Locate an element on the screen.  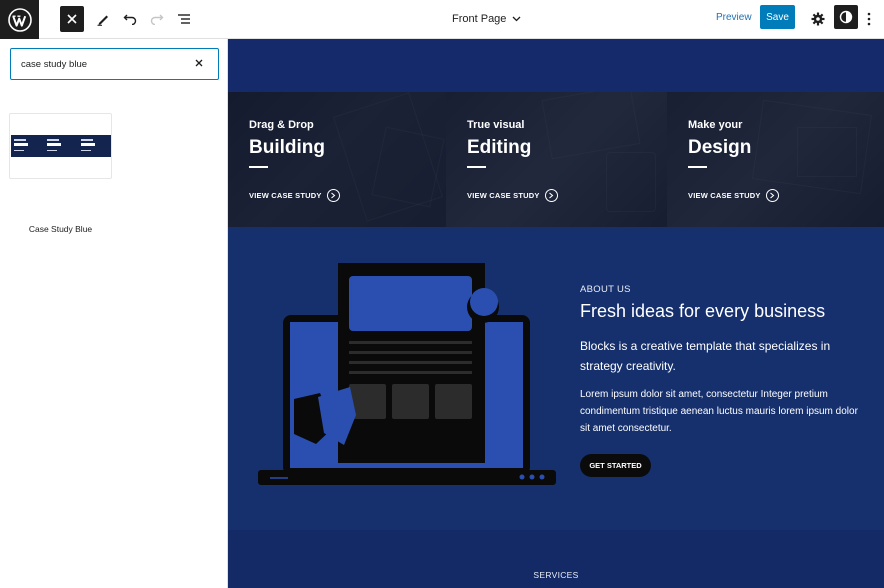
list-view-icon is located at coordinates (184, 19).